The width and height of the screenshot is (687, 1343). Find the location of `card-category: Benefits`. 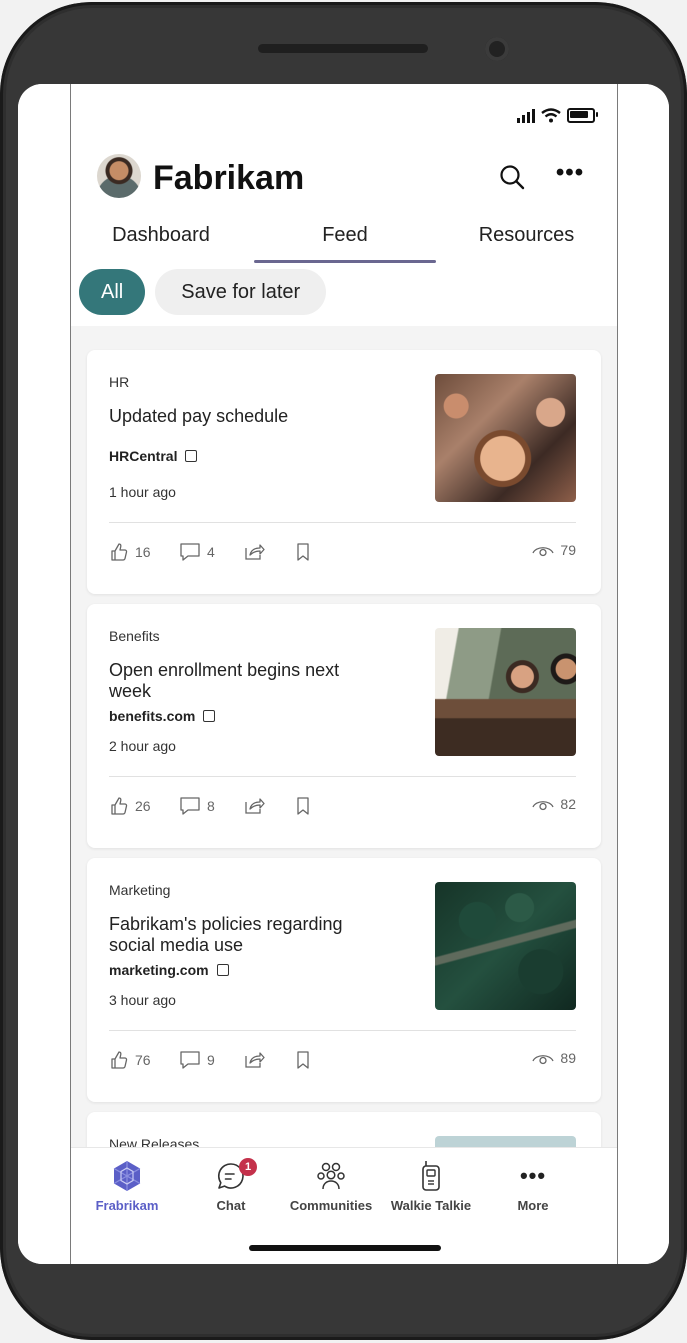

card-category: Benefits is located at coordinates (134, 636).